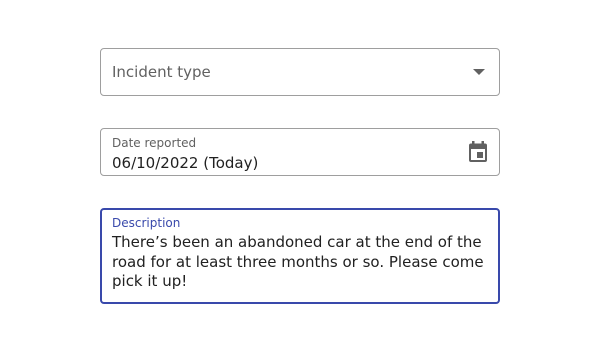  Describe the element at coordinates (146, 223) in the screenshot. I see `description-label: Description` at that location.